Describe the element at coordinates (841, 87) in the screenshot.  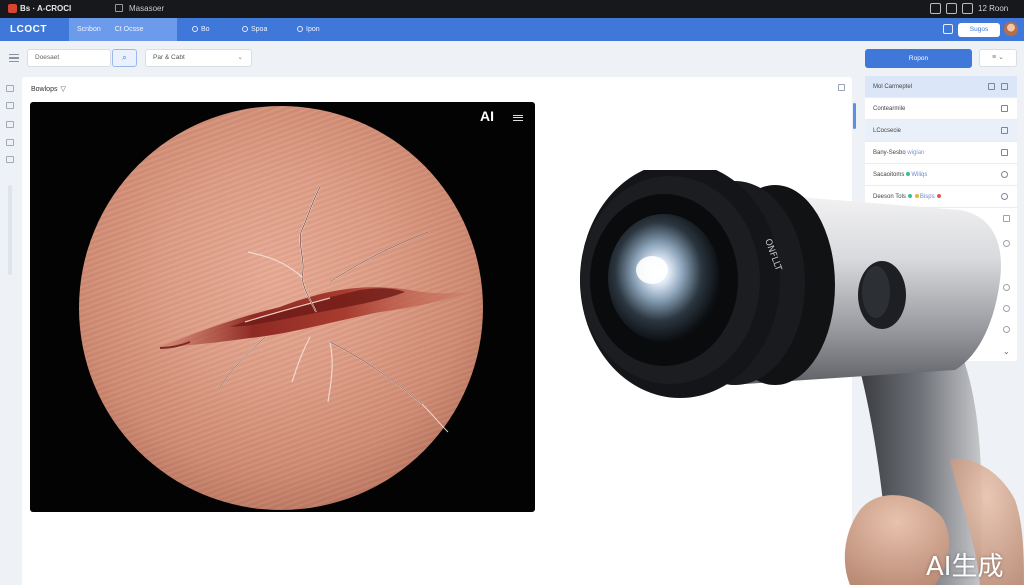
I see `expand-icon` at that location.